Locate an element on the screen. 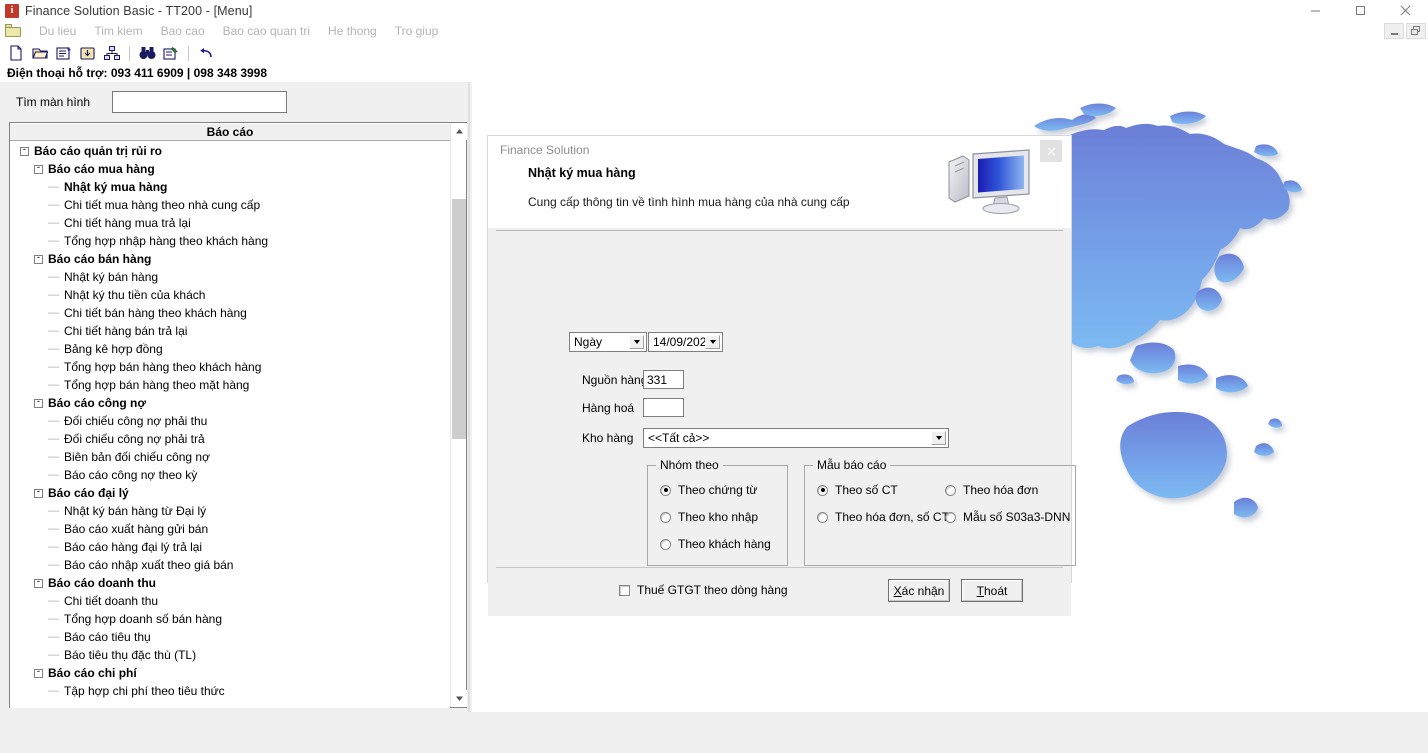 The image size is (1428, 753). mdi-minimize-icon is located at coordinates (1394, 31).